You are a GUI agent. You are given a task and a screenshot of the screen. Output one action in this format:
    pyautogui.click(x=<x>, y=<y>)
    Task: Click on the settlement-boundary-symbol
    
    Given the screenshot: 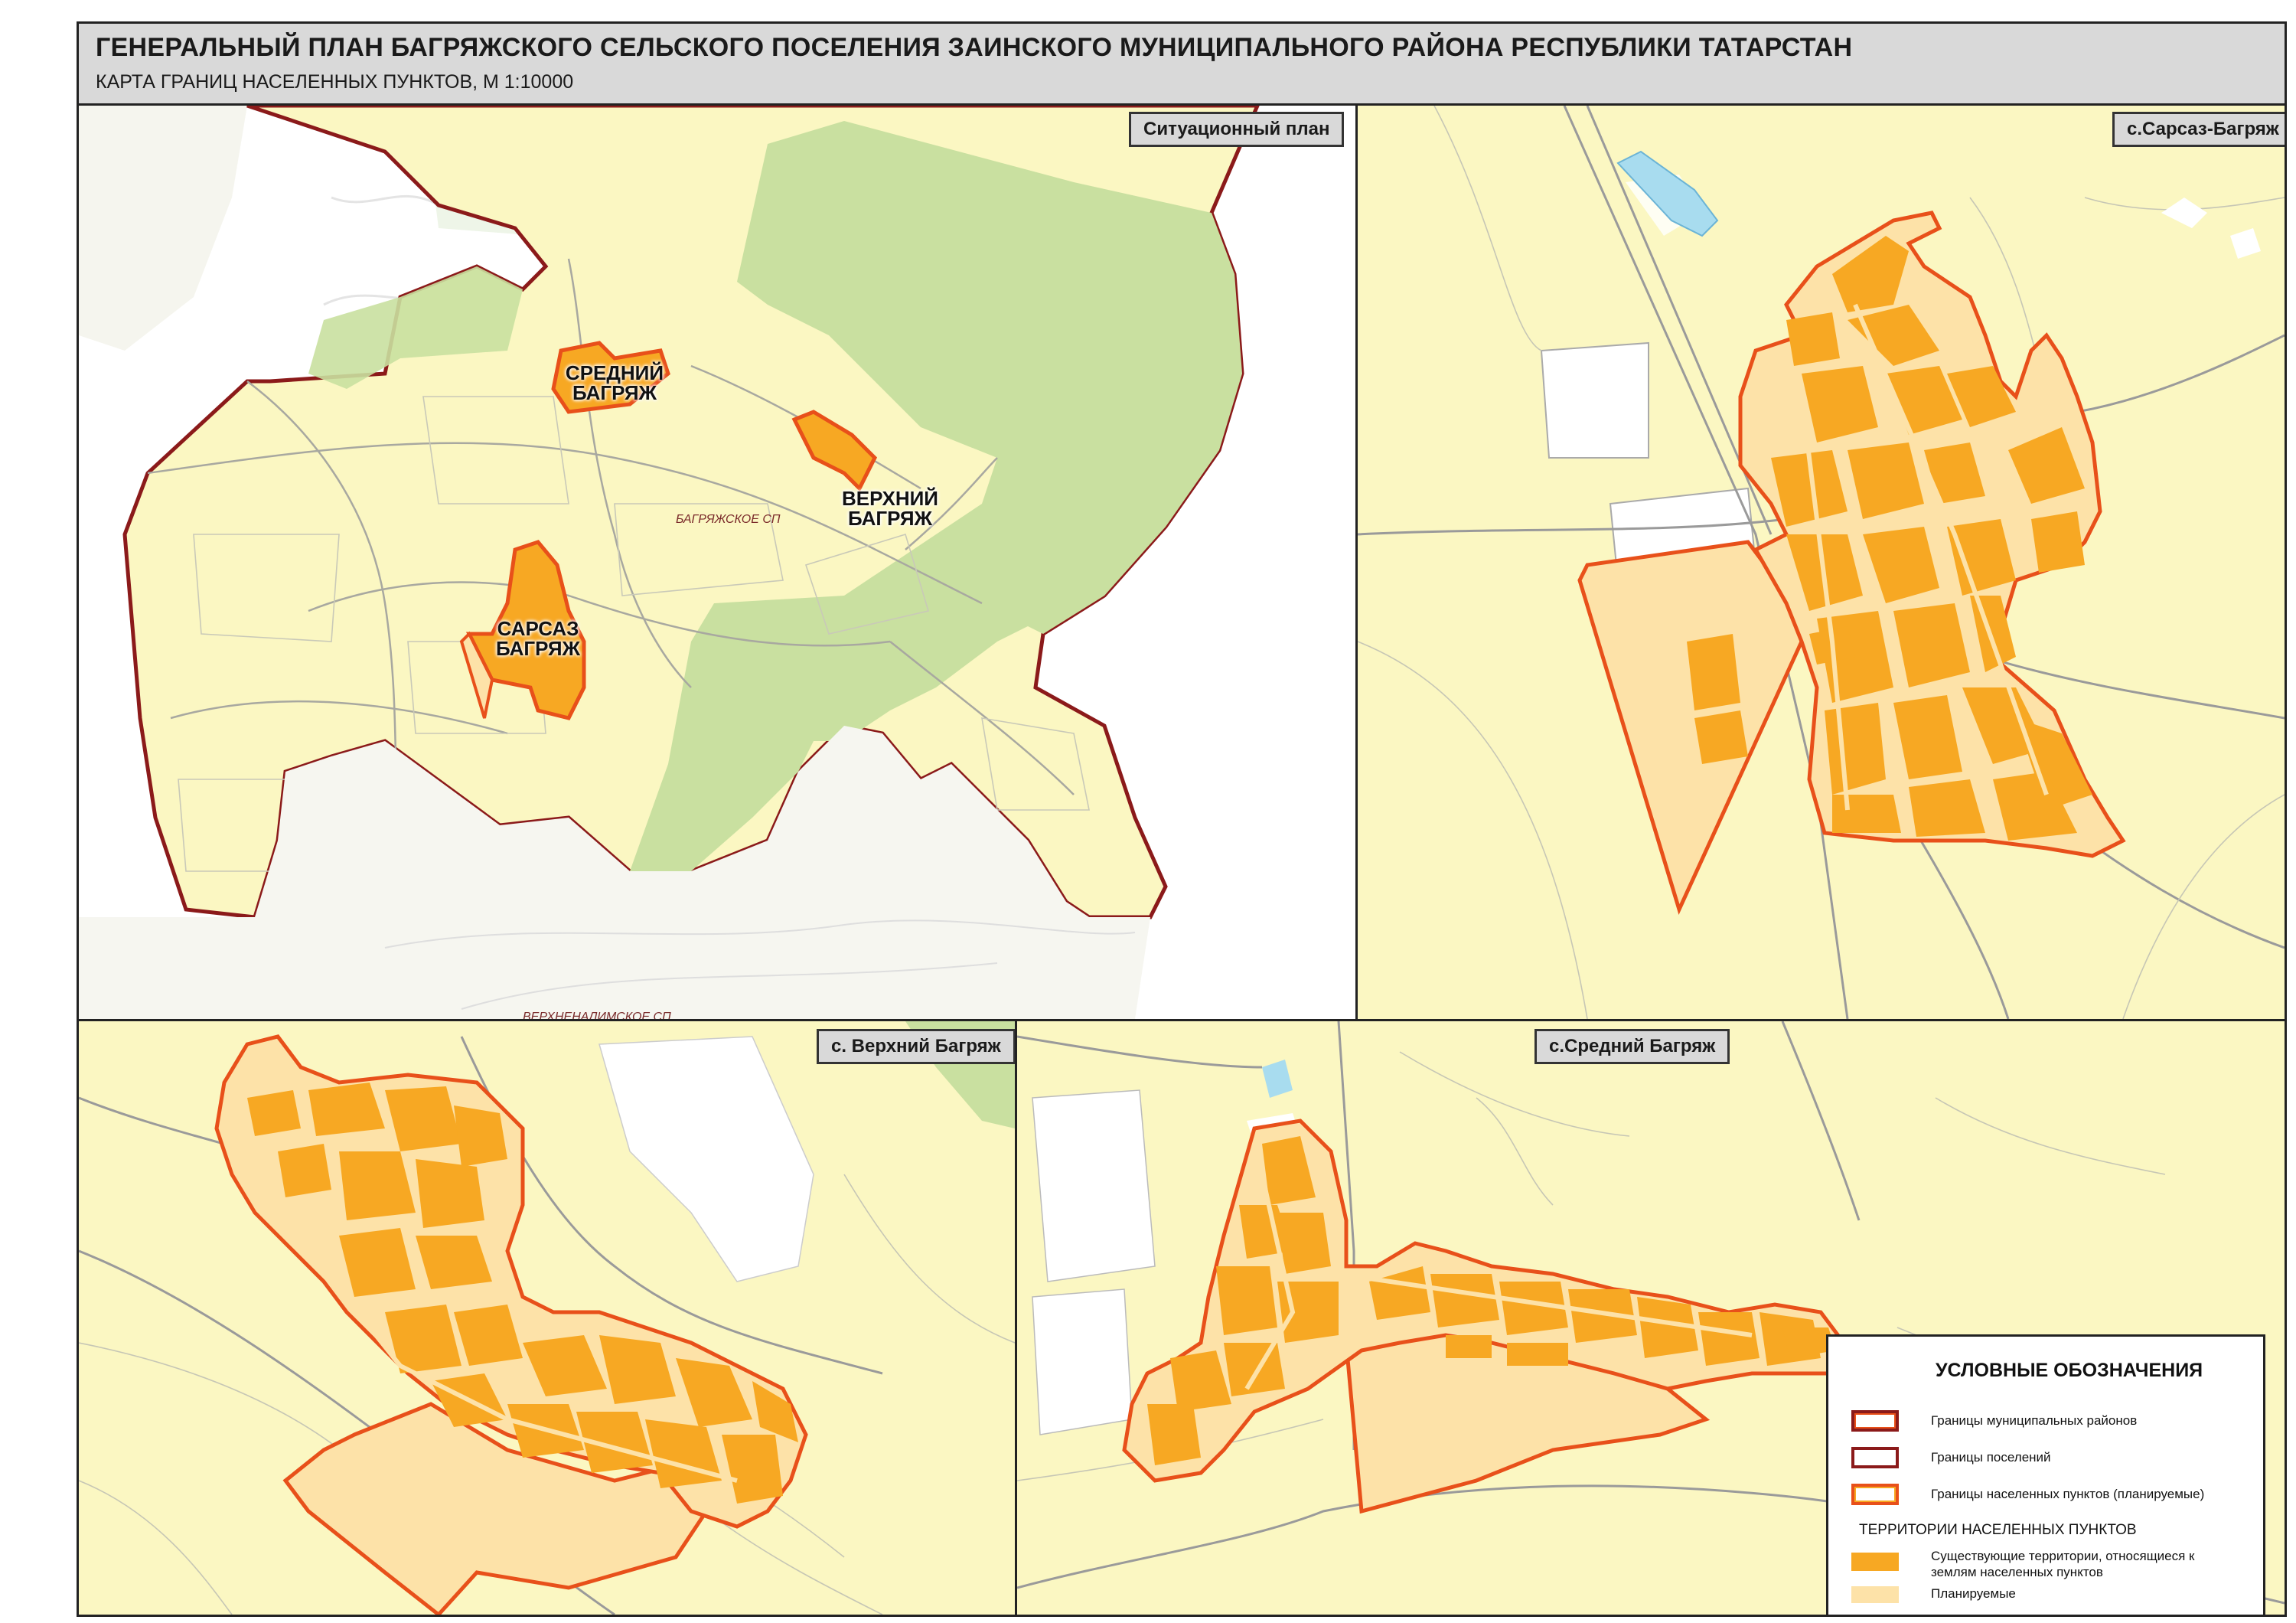 What is the action you would take?
    pyautogui.click(x=1875, y=1457)
    